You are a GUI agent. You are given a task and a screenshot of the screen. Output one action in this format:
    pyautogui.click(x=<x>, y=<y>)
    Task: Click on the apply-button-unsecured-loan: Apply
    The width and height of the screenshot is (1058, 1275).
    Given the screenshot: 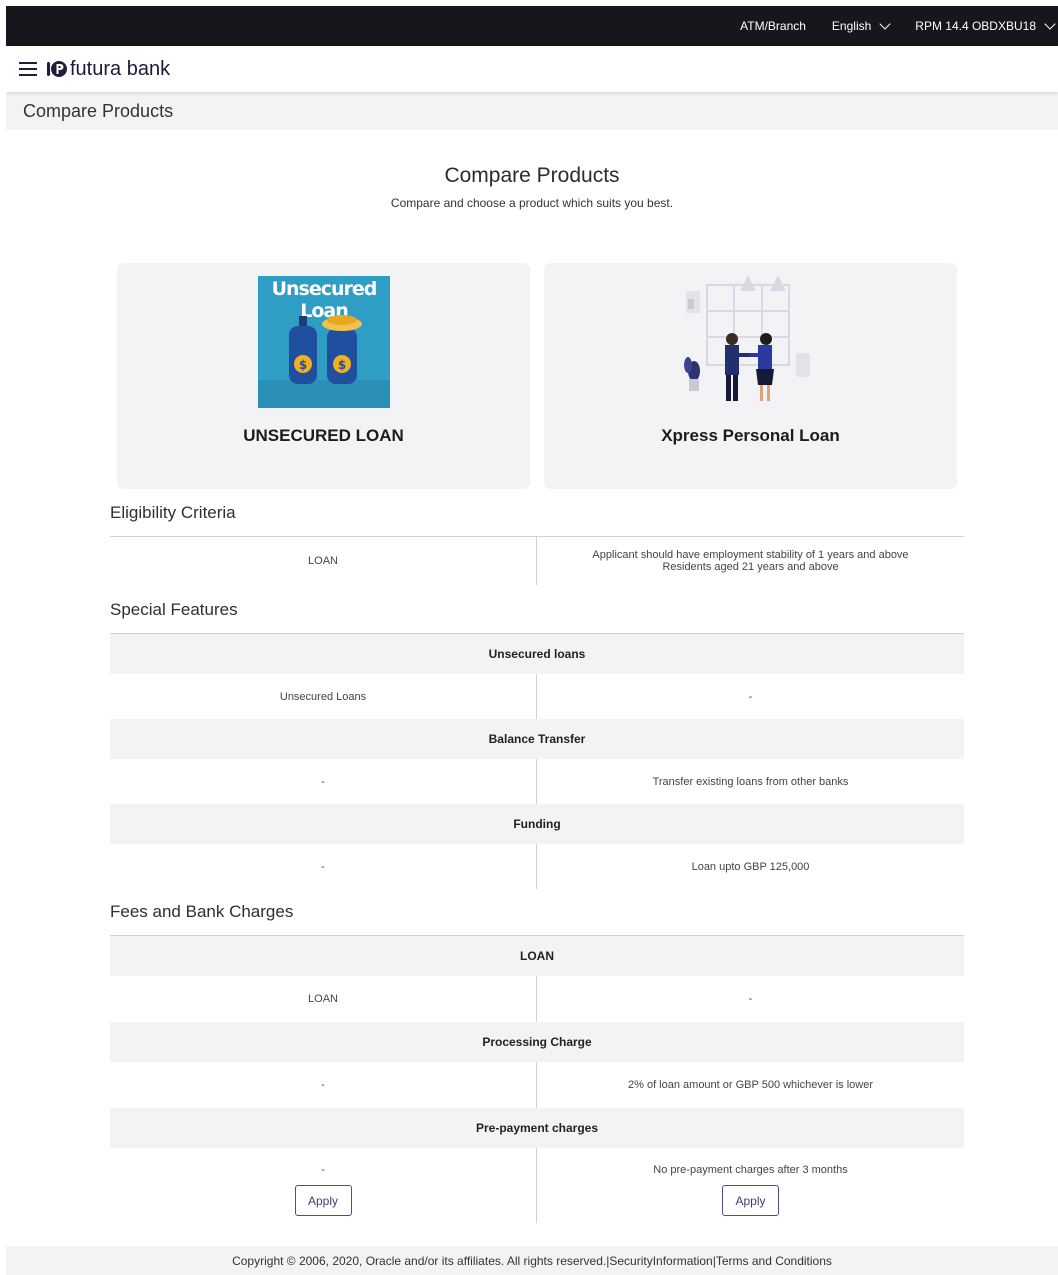 What is the action you would take?
    pyautogui.click(x=323, y=1200)
    